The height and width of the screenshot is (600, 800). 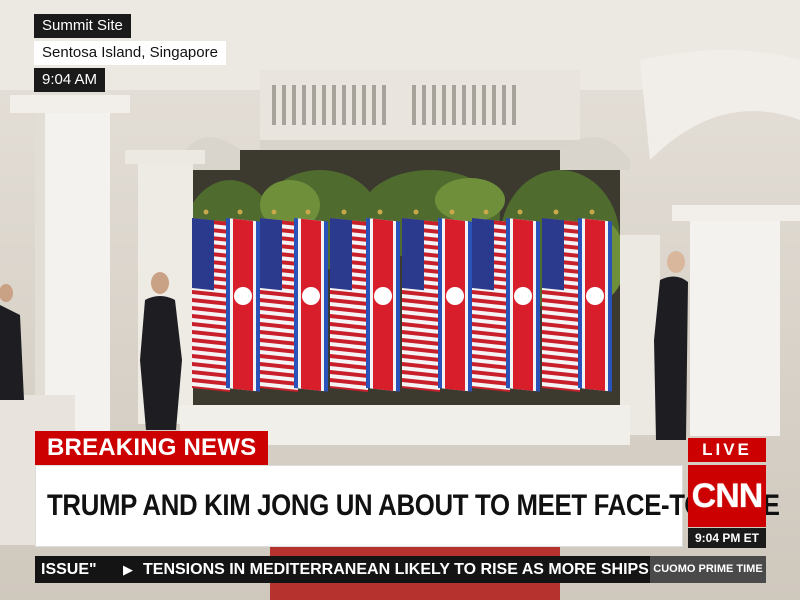 What do you see at coordinates (70, 80) in the screenshot?
I see `location-time: 9:04 AM` at bounding box center [70, 80].